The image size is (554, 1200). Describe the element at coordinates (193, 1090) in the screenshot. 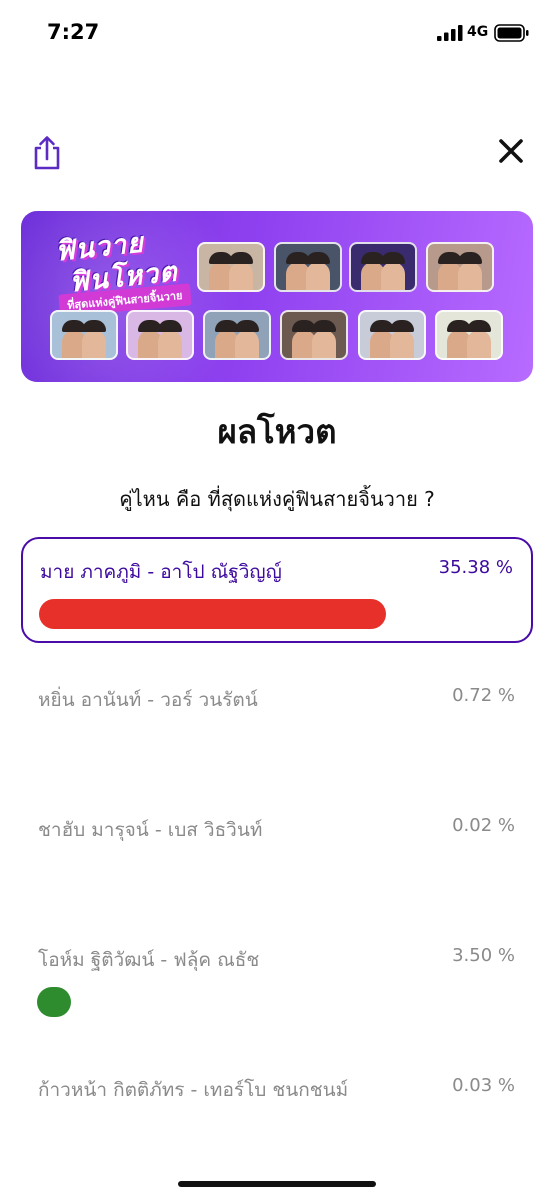

I see `option-label: ก้าวหน้า กิตติภัทร - เทอร์โบ ชนกชนม์` at that location.